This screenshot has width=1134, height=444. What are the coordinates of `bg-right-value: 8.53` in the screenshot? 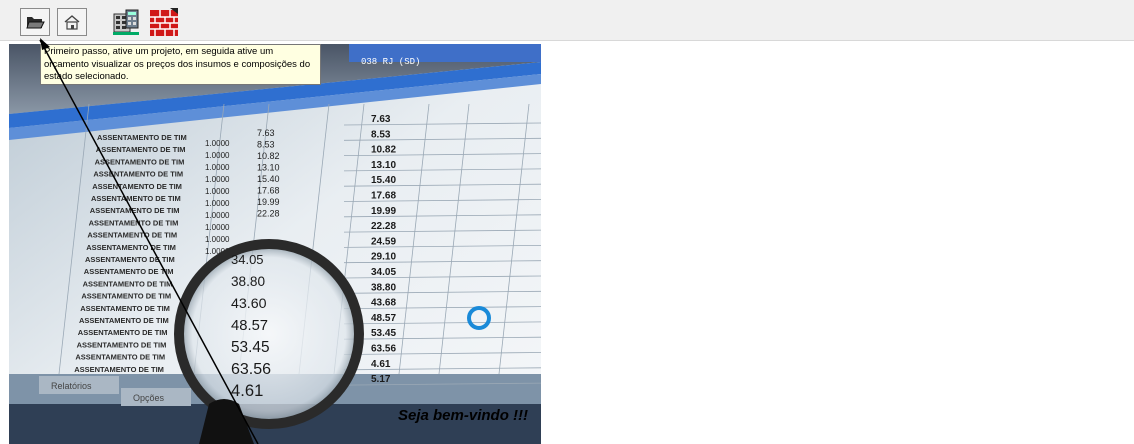 It's located at (381, 134).